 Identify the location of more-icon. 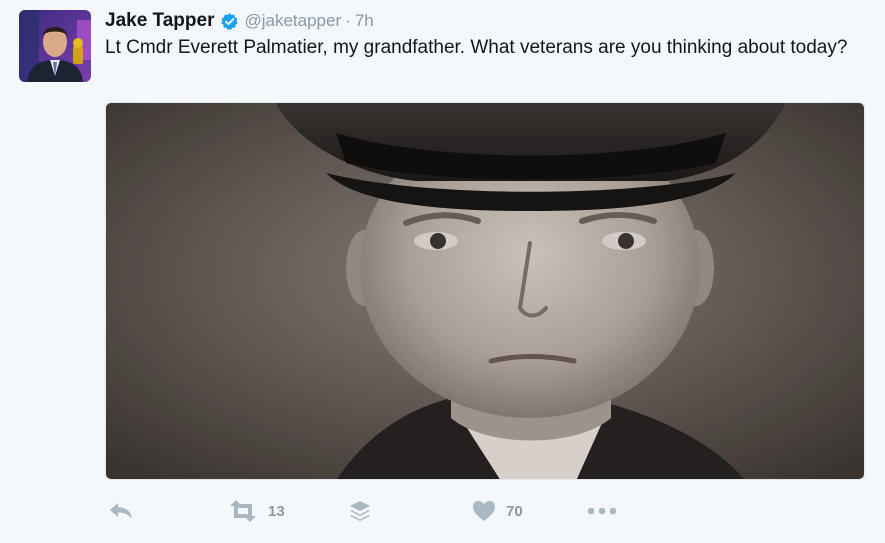
(602, 511).